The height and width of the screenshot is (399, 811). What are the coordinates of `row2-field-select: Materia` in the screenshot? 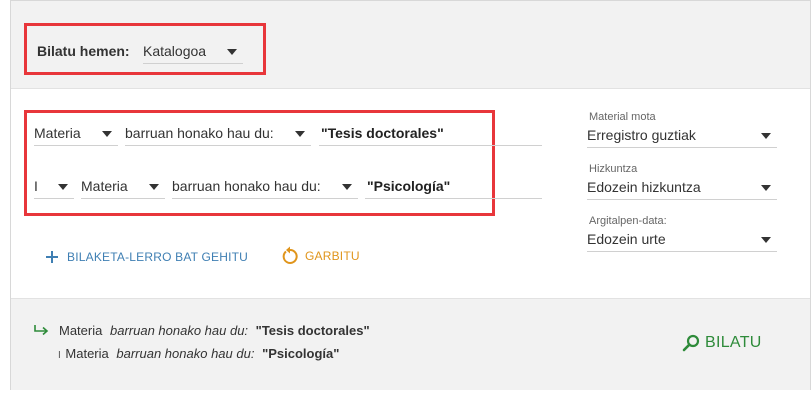 It's located at (123, 187).